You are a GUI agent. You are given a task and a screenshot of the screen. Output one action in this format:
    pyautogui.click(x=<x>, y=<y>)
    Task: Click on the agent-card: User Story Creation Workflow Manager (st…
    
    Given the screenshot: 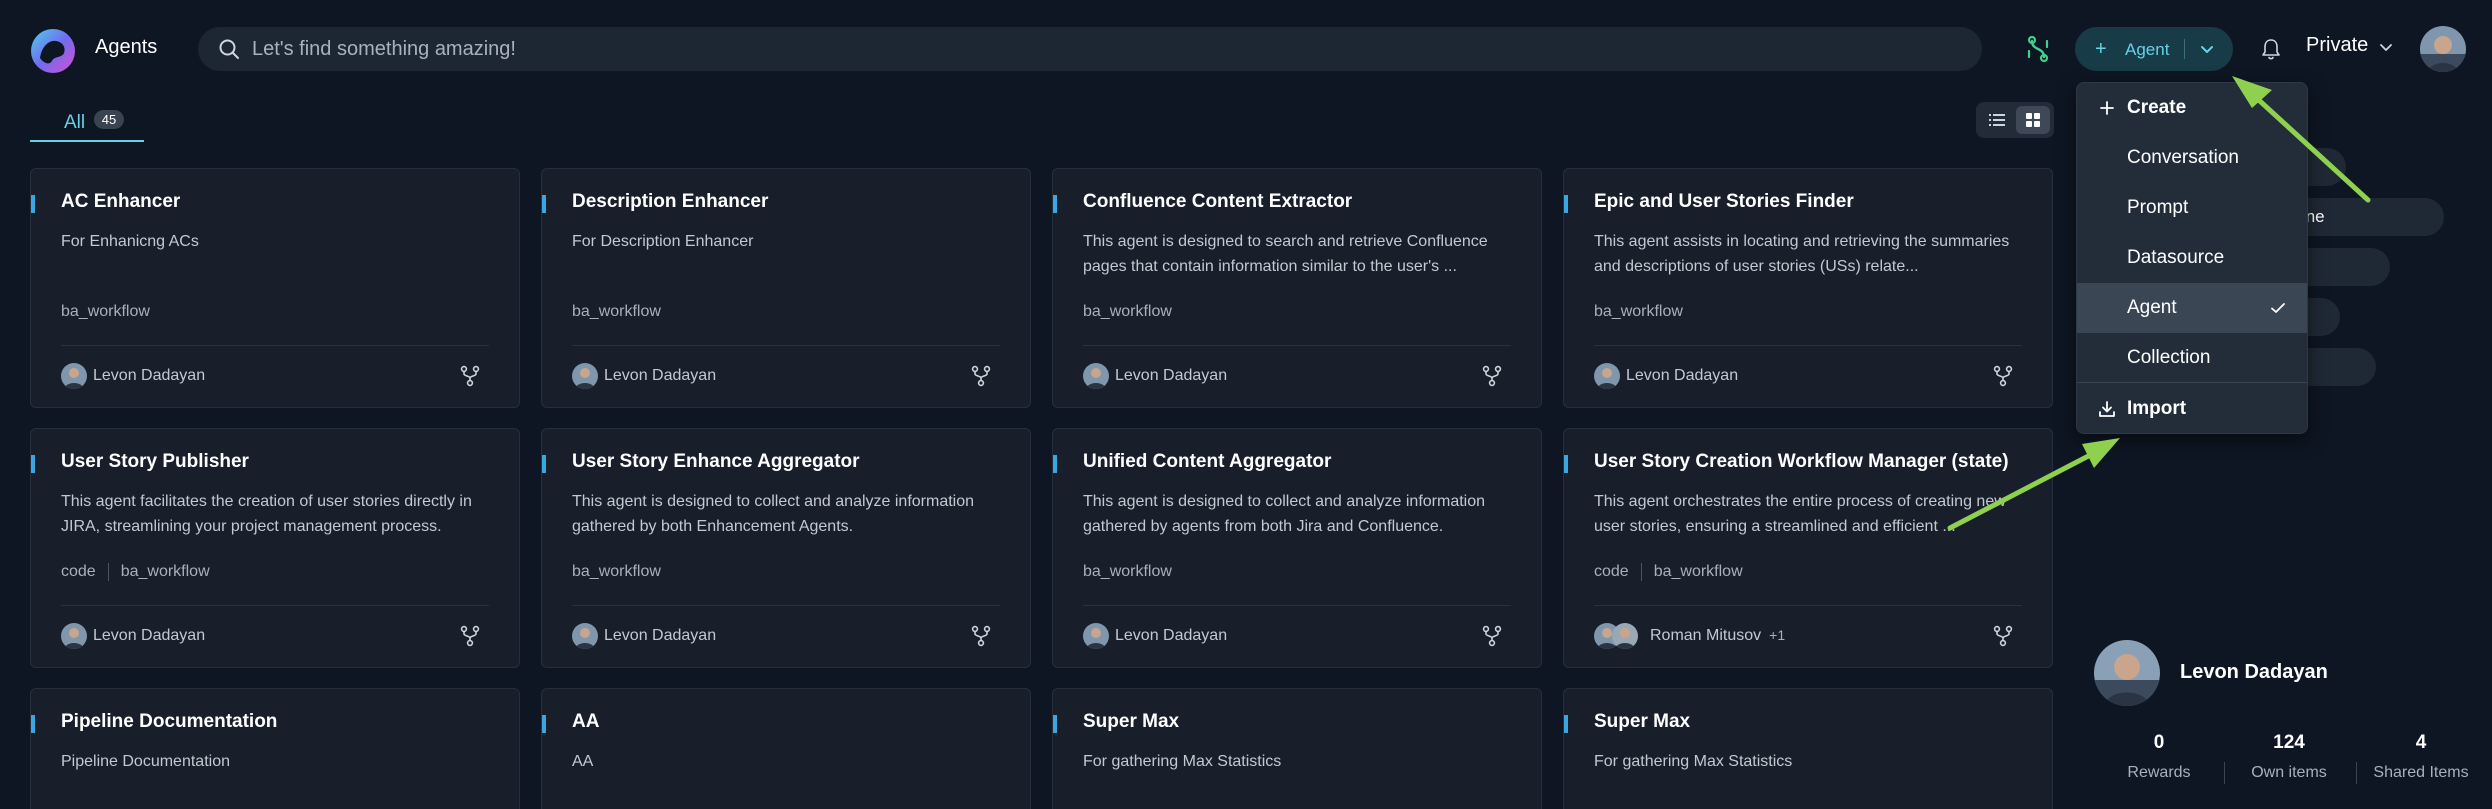 What is the action you would take?
    pyautogui.click(x=1808, y=548)
    